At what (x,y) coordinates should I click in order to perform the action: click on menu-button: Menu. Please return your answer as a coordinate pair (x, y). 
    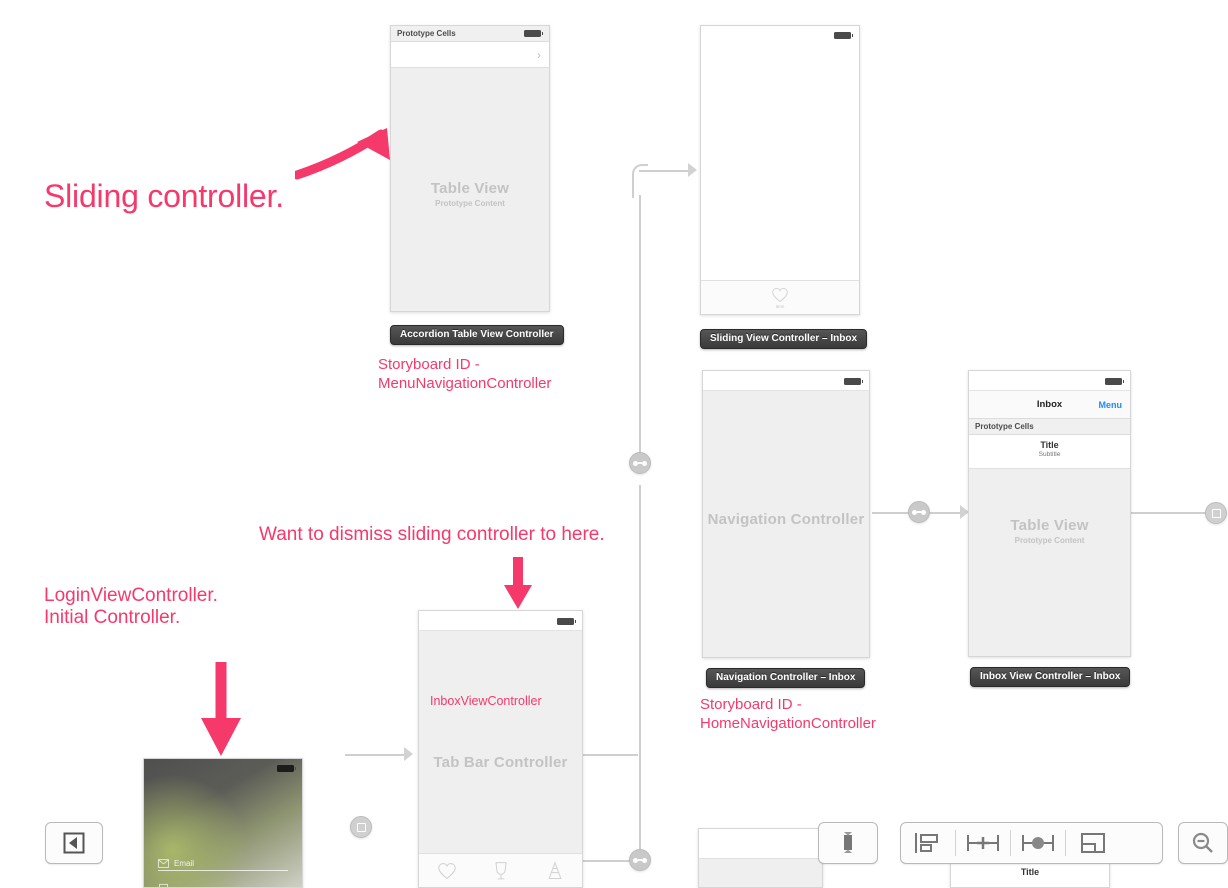
    Looking at the image, I should click on (1111, 405).